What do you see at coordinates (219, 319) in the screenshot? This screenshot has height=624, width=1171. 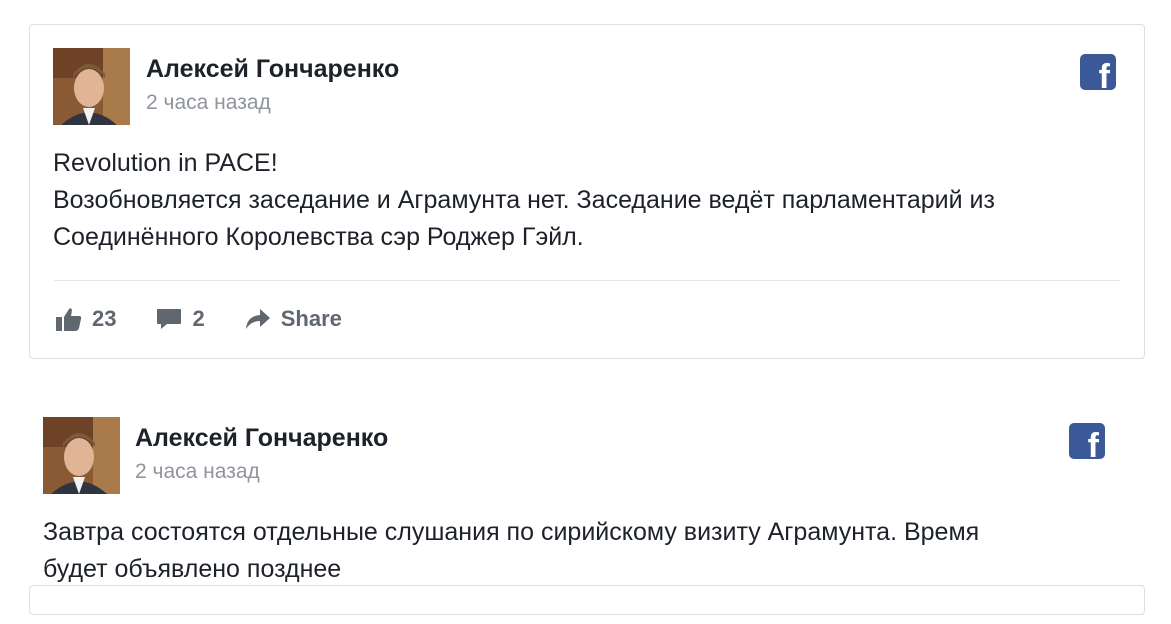 I see `post-actions: 23 2 Share` at bounding box center [219, 319].